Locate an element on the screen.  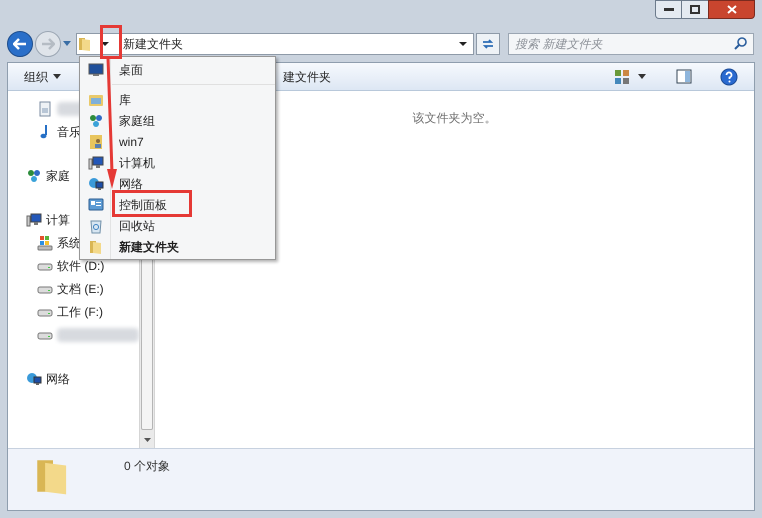
address-path: 新建文件夹 is located at coordinates (153, 44).